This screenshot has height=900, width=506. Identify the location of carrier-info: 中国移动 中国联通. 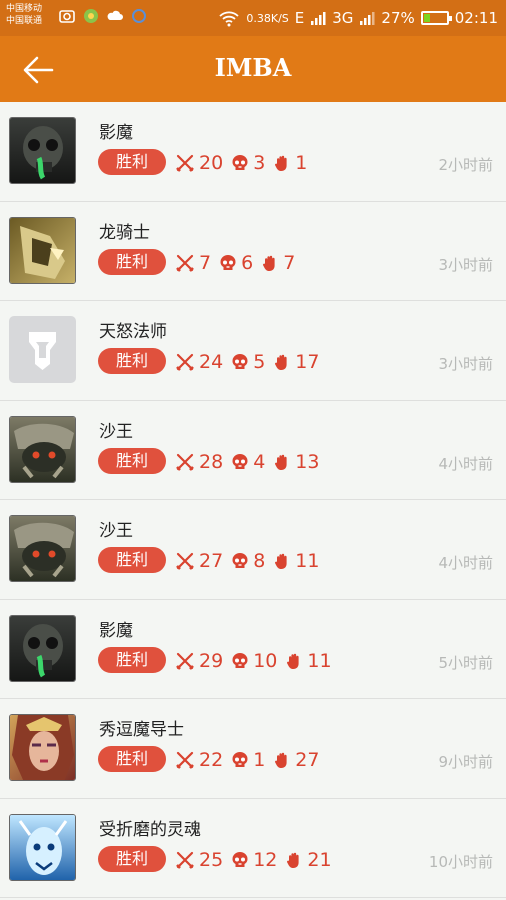
(24, 15).